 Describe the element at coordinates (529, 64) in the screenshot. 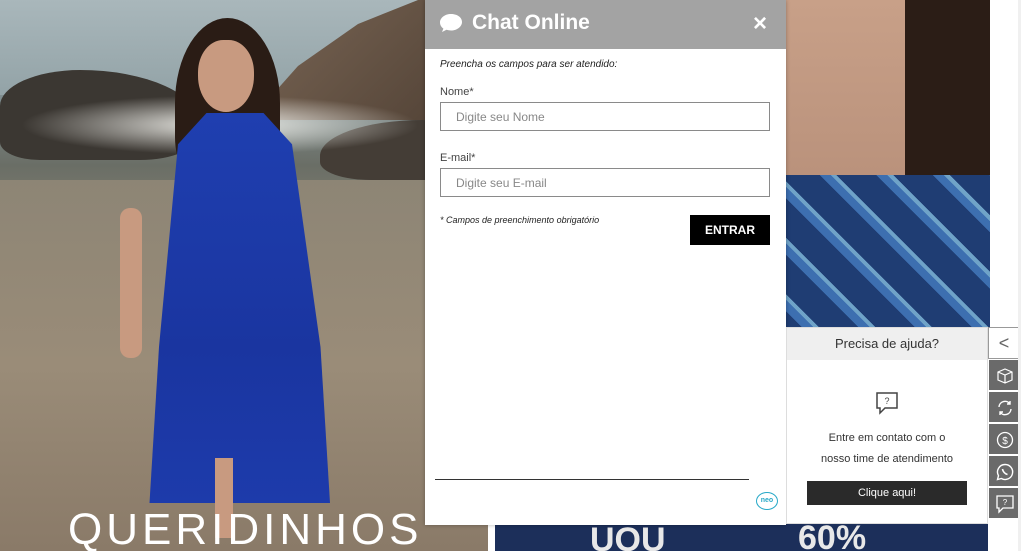

I see `chat-instructions: Preencha os campos para ser atendido:` at that location.